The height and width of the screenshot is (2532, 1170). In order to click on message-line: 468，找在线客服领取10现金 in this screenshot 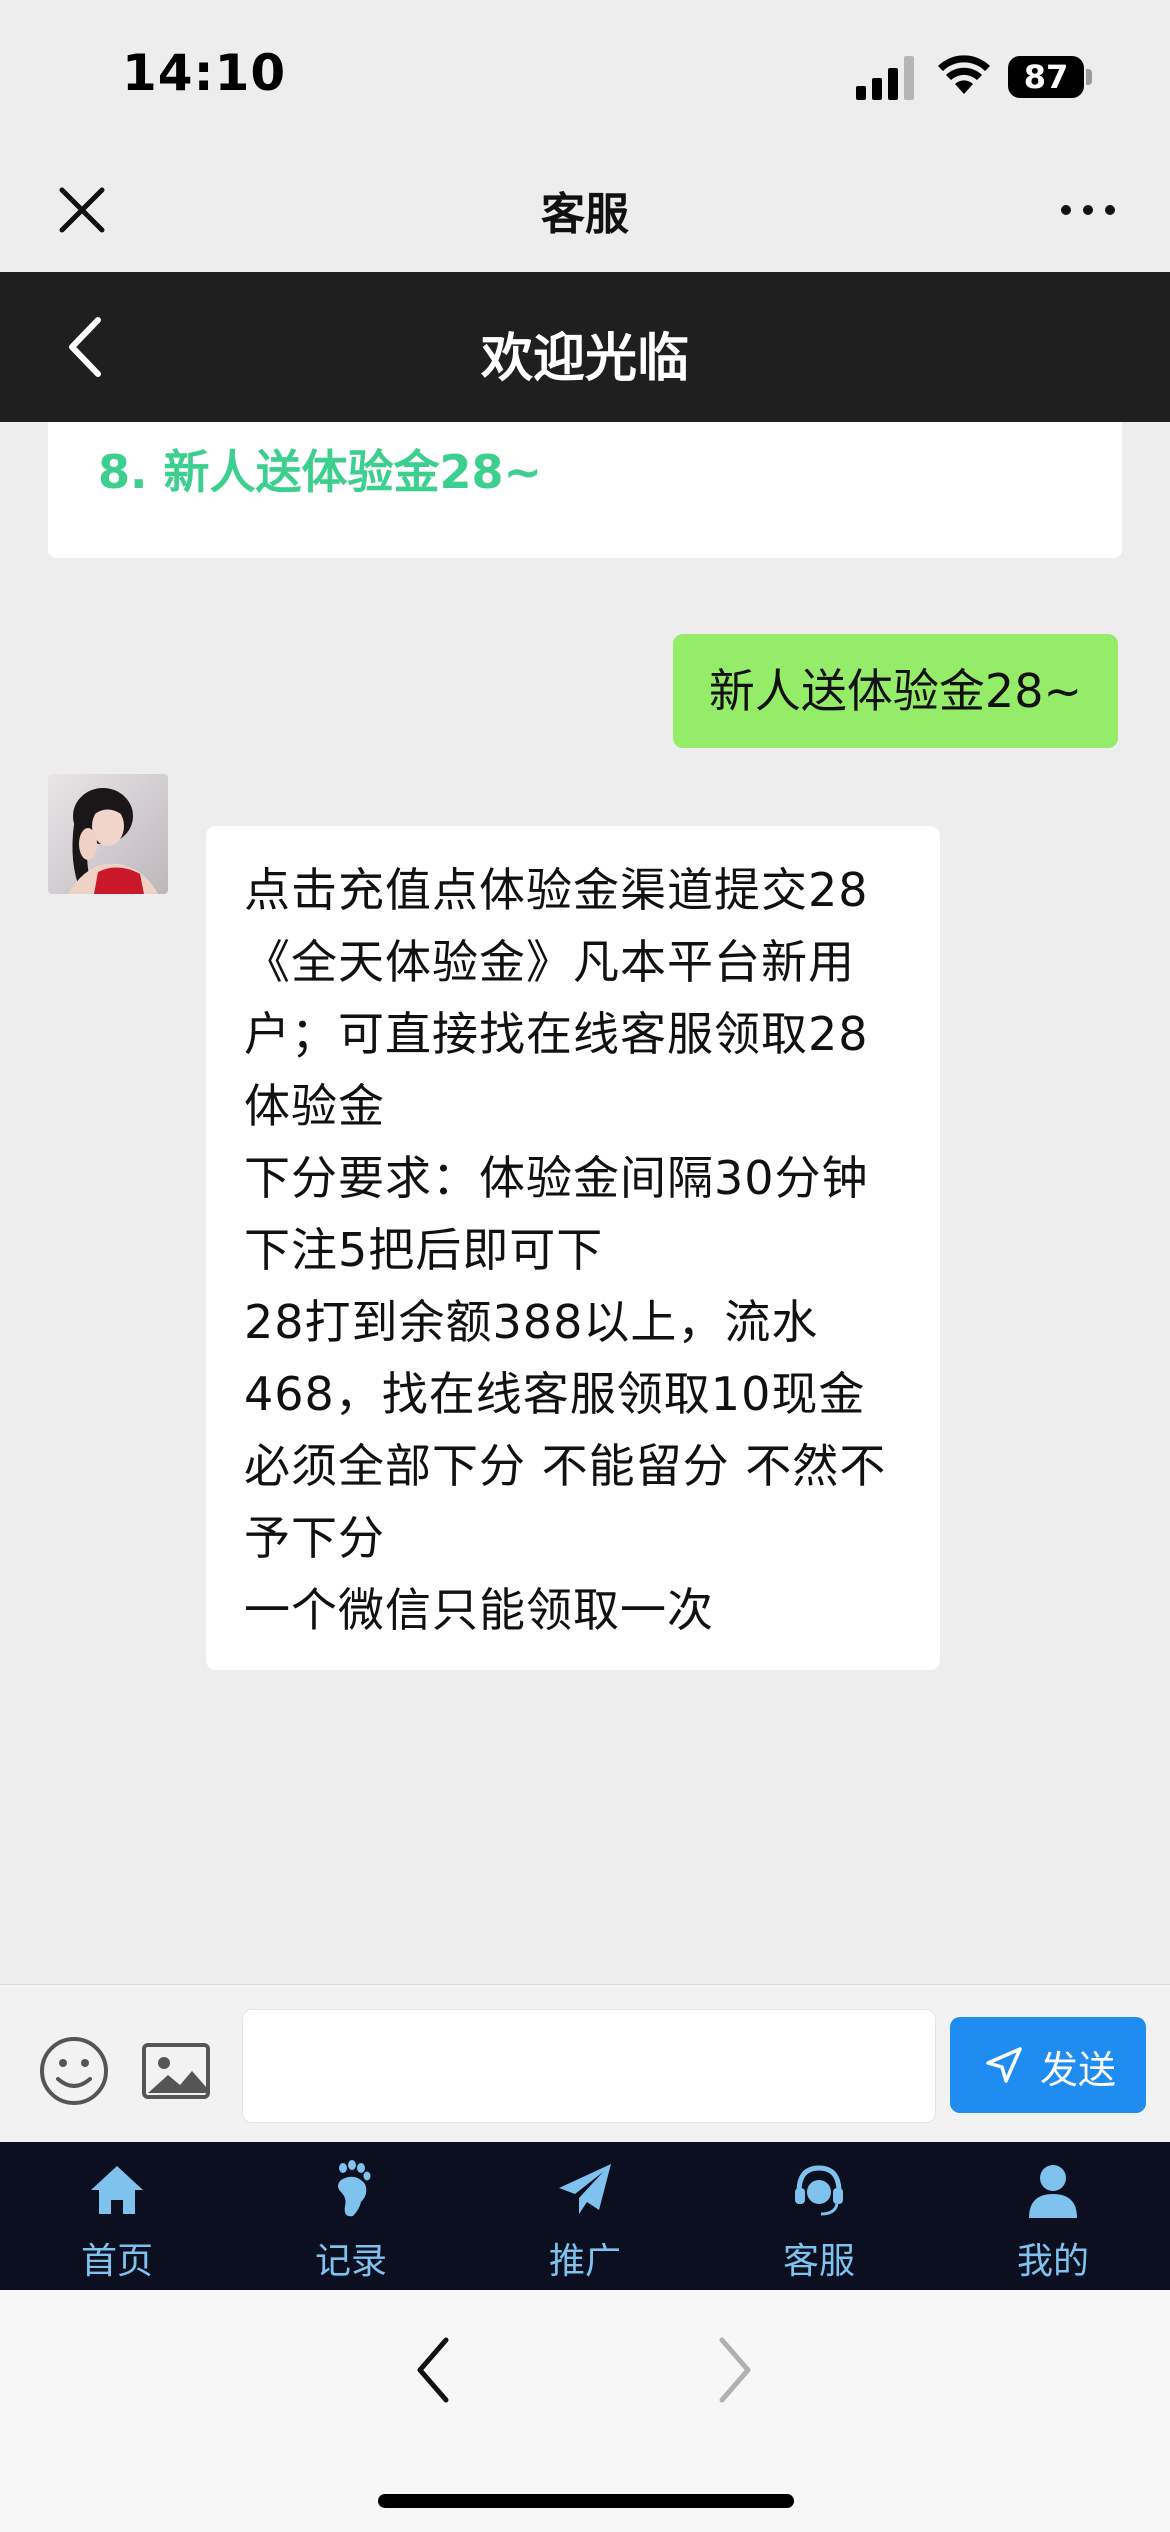, I will do `click(555, 1394)`.